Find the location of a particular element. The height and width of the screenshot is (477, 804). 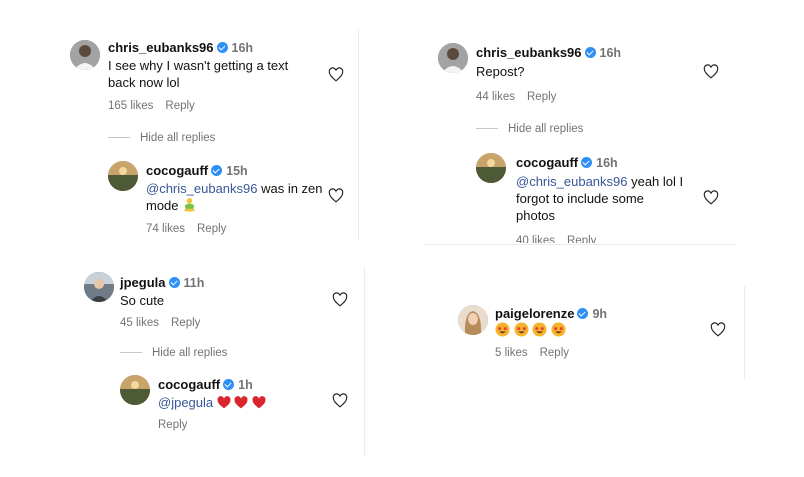

panel3-right-border is located at coordinates (364, 361).